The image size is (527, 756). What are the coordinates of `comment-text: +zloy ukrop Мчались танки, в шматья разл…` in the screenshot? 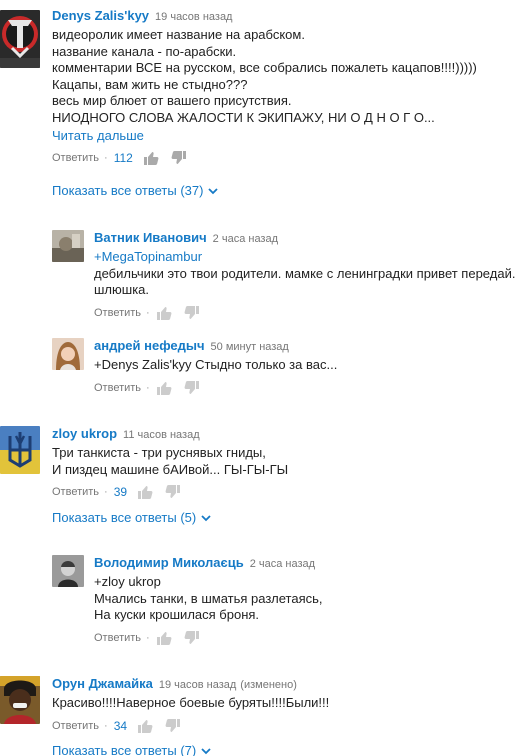 It's located at (208, 599).